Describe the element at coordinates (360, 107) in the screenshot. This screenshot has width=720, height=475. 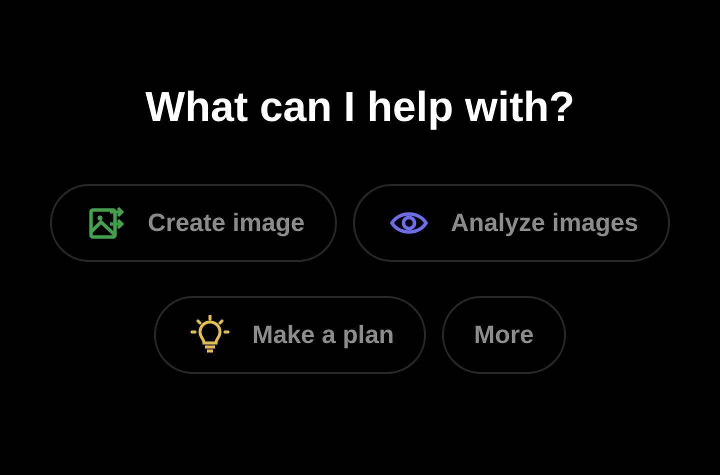
I see `heading: What can I help with?` at that location.